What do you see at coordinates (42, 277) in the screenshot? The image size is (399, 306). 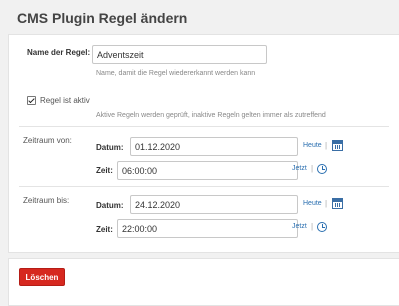 I see `delete-button: Löschen` at bounding box center [42, 277].